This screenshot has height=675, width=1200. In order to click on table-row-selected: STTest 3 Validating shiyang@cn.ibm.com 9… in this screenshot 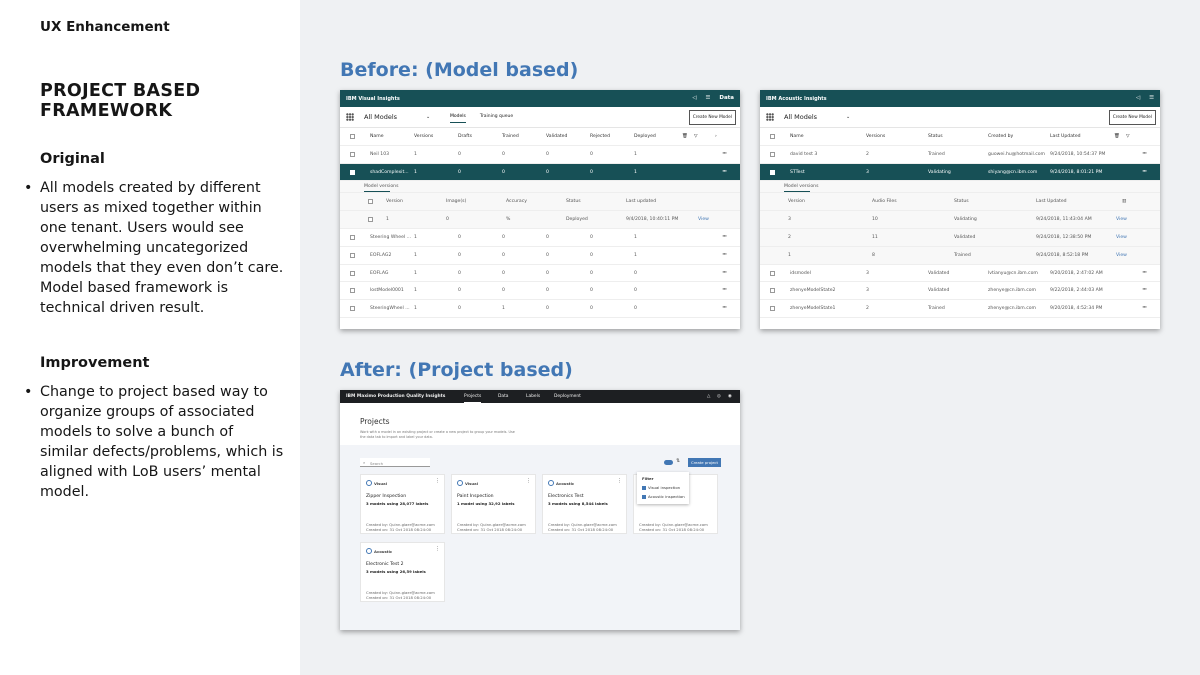, I will do `click(960, 172)`.